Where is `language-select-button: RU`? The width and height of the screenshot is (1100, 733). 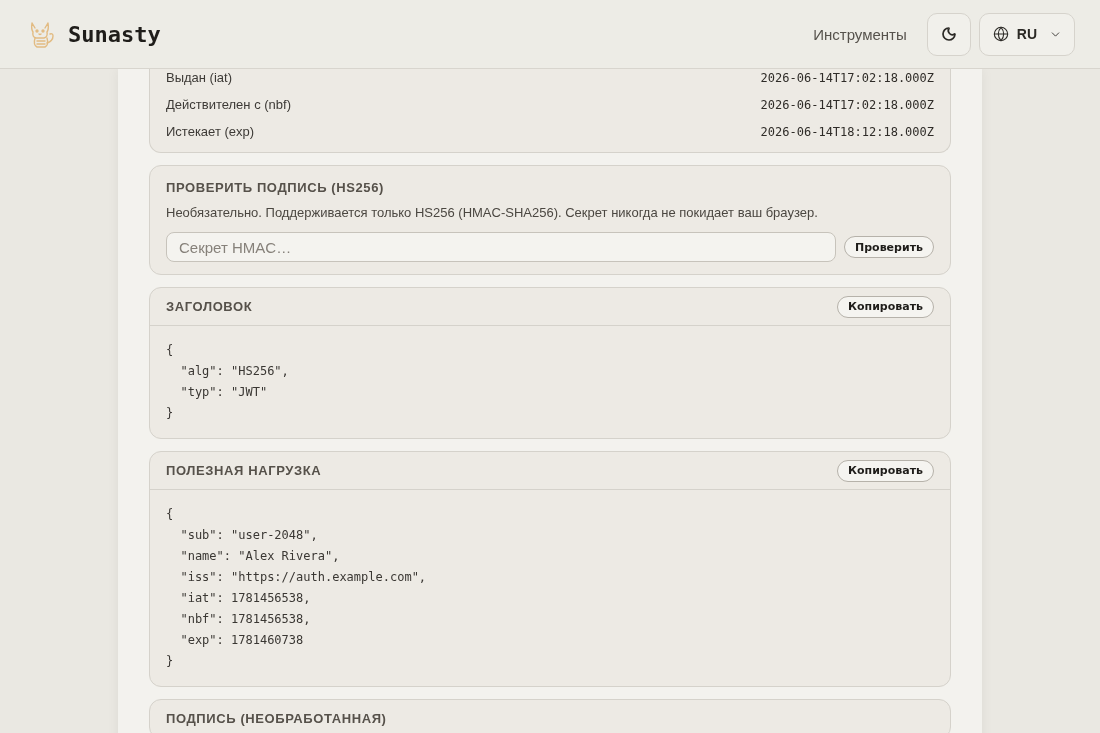
language-select-button: RU is located at coordinates (1026, 34).